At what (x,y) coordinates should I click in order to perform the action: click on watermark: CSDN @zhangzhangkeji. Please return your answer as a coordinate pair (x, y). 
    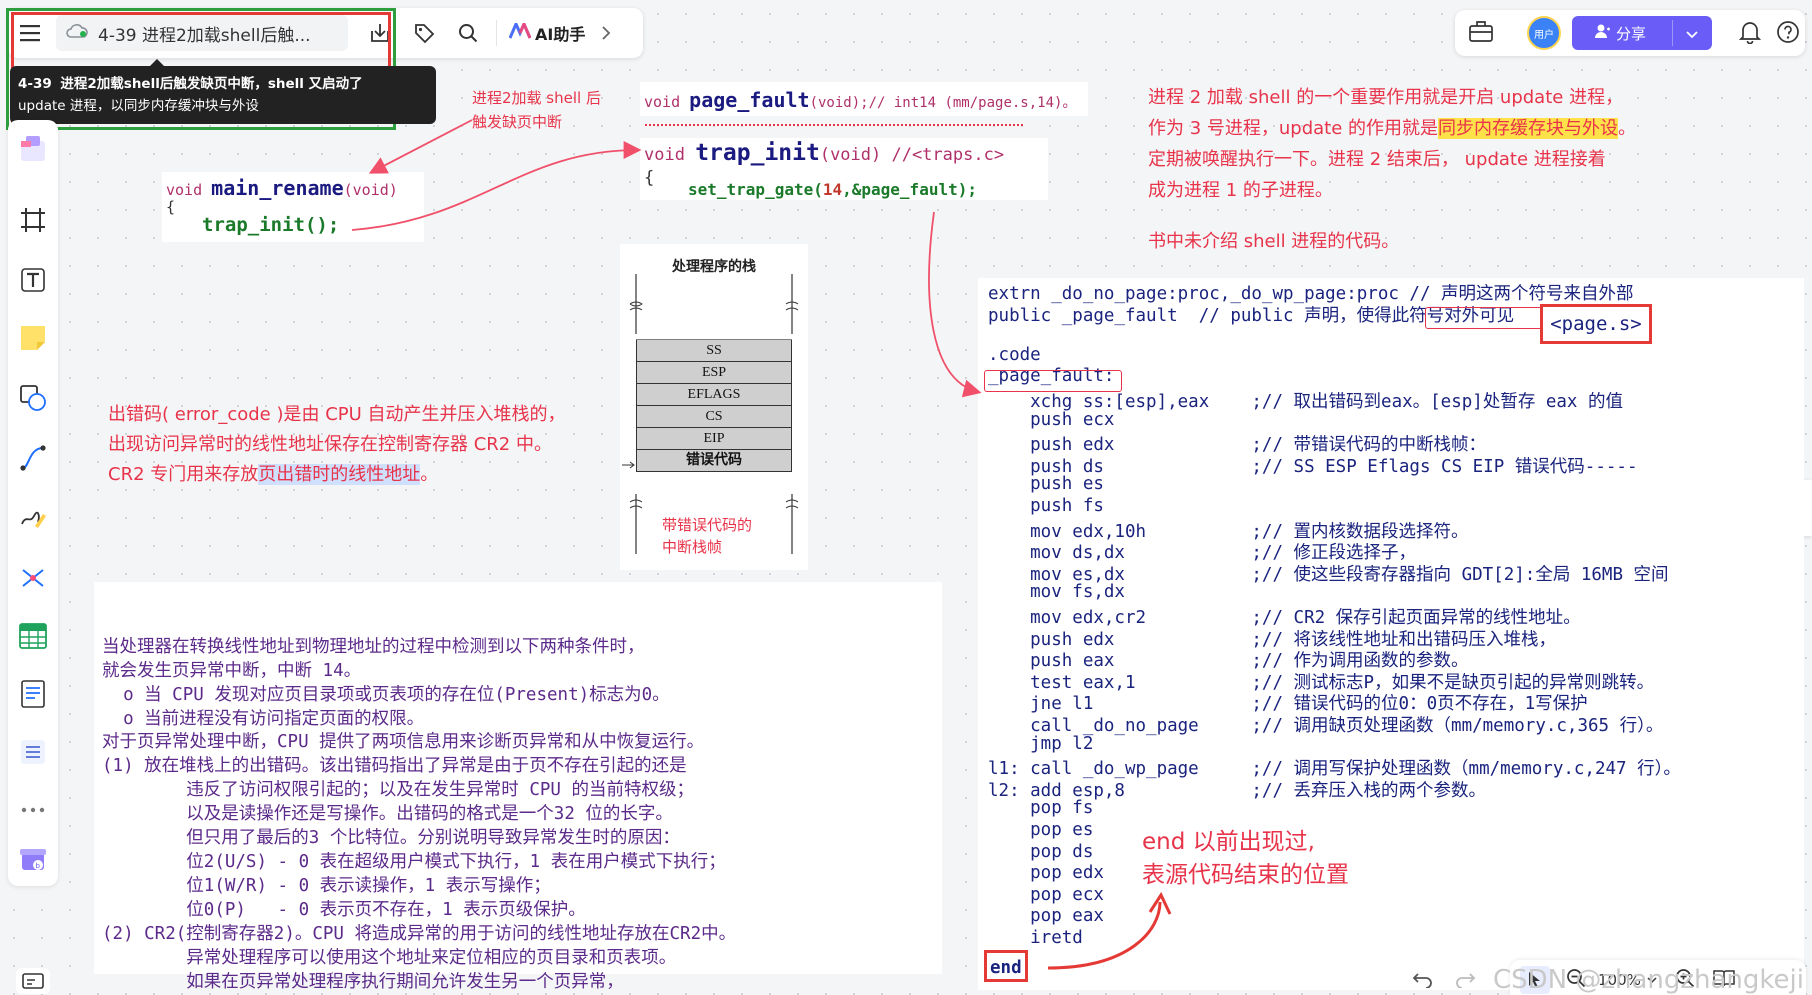
    Looking at the image, I should click on (1648, 980).